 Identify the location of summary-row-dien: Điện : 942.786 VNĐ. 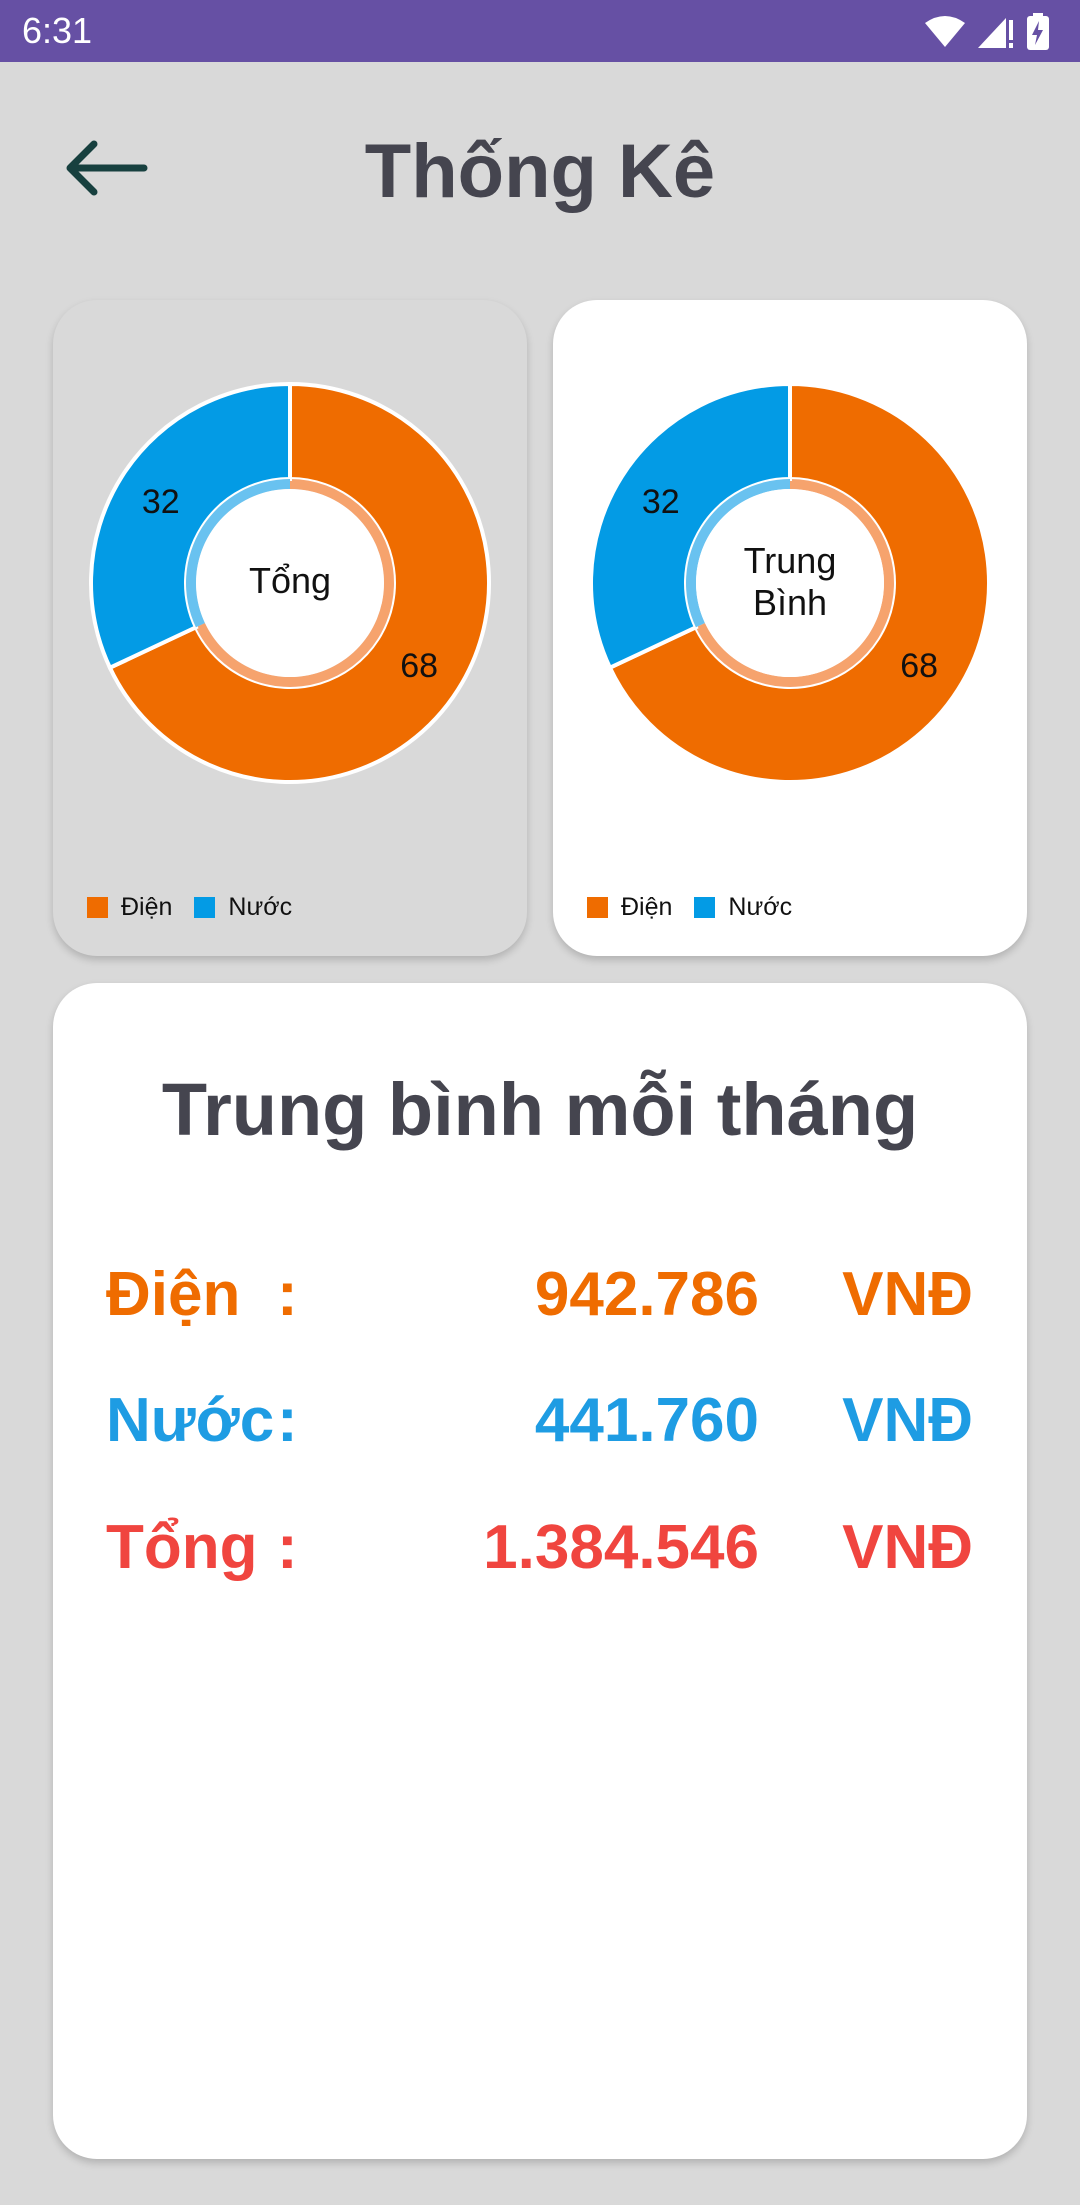
(540, 1295).